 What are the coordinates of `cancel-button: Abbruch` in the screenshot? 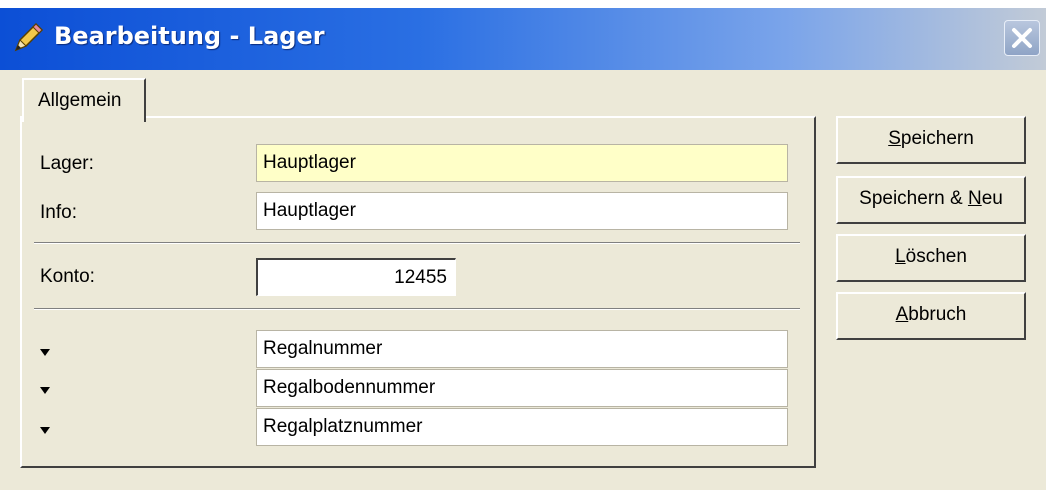 It's located at (931, 316).